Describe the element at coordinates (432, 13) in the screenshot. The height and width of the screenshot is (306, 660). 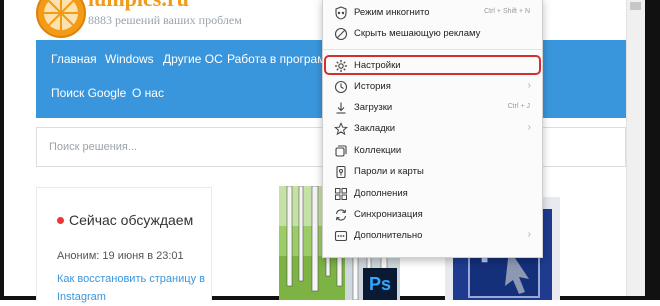
I see `menu-item-incognito: Режим инкогнито Ctrl + Shift + N` at that location.